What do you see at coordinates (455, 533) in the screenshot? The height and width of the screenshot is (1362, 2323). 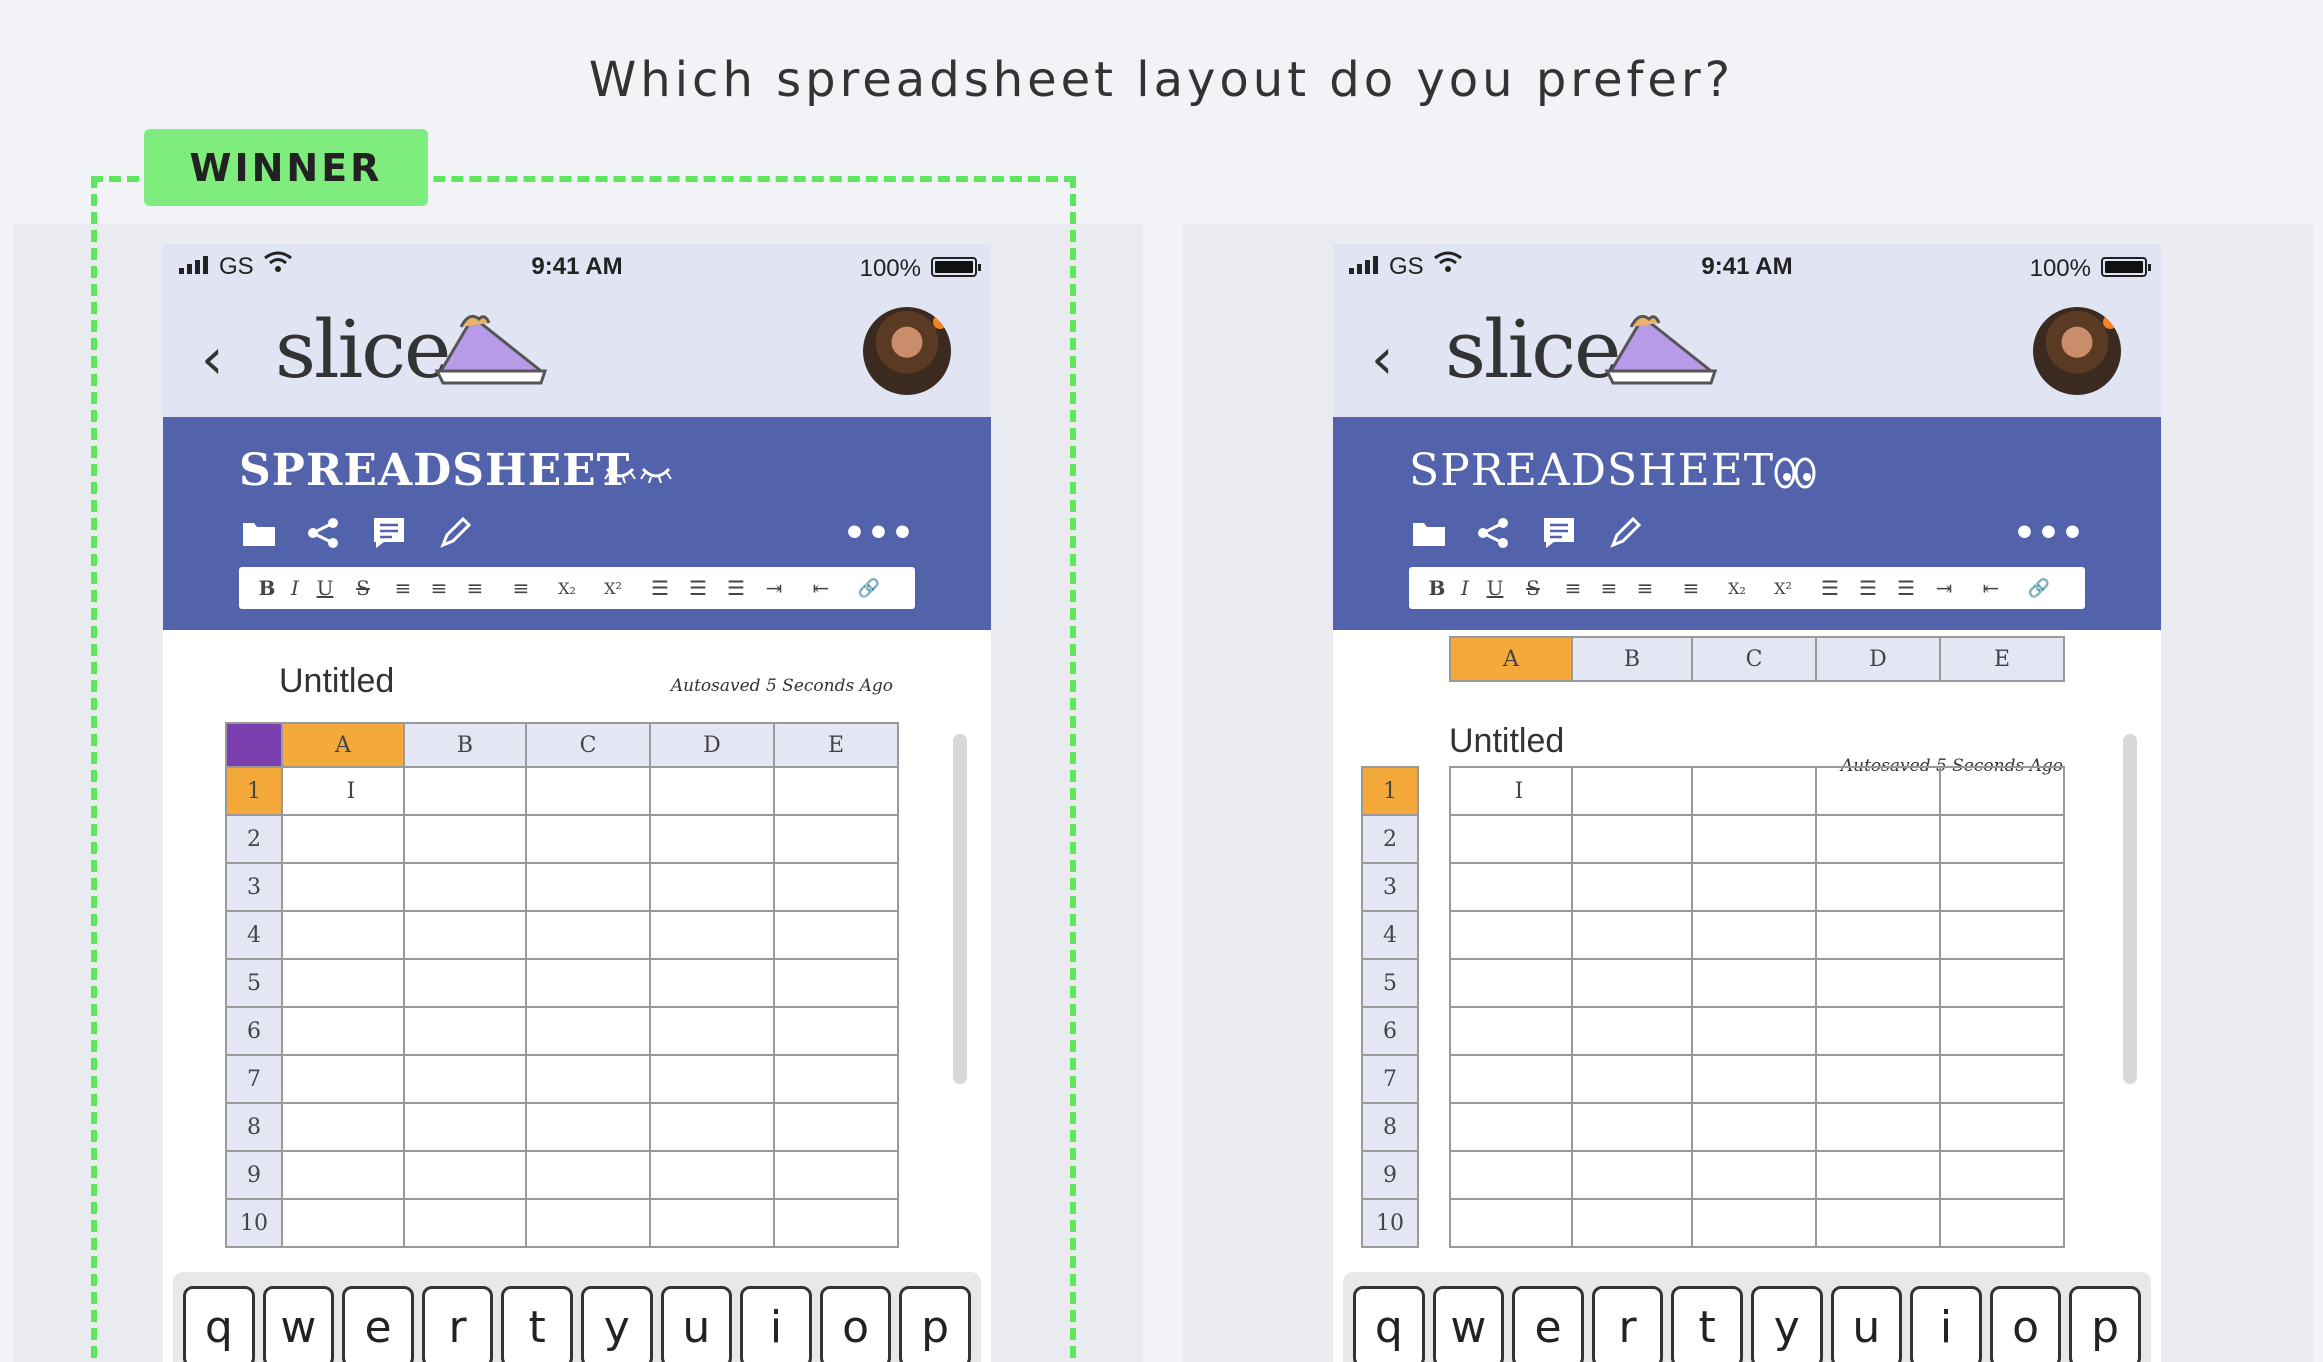 I see `pencil-icon` at bounding box center [455, 533].